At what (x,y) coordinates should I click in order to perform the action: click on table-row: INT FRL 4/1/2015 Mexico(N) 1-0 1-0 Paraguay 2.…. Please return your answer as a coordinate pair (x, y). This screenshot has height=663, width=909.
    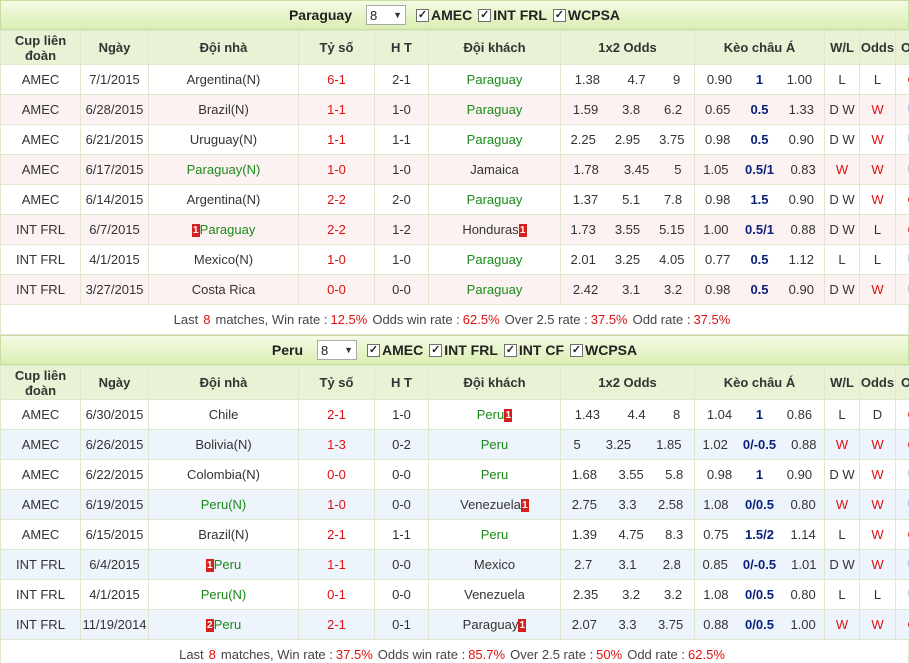
    Looking at the image, I should click on (454, 259).